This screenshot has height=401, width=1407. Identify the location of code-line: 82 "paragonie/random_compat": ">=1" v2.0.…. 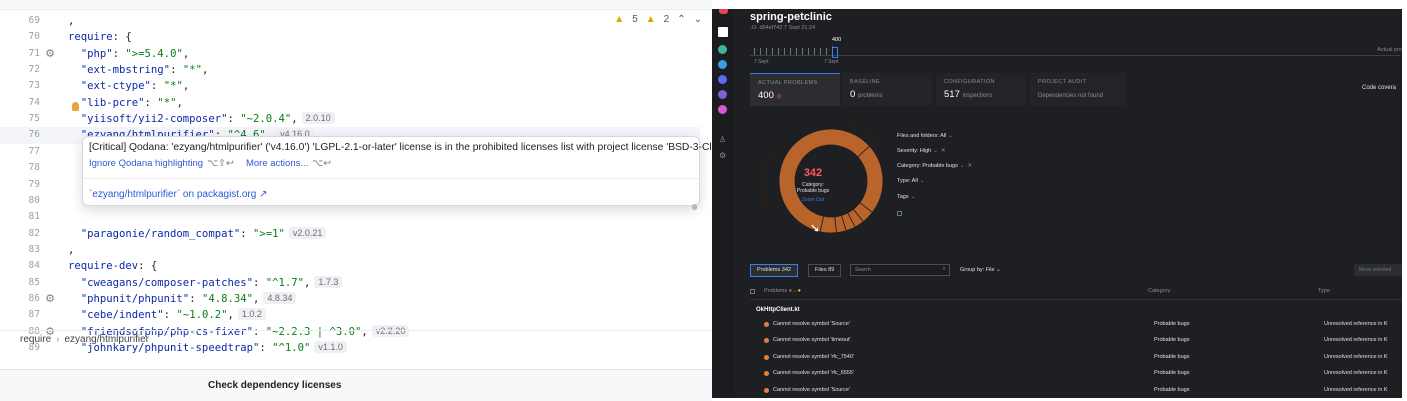
(350, 234).